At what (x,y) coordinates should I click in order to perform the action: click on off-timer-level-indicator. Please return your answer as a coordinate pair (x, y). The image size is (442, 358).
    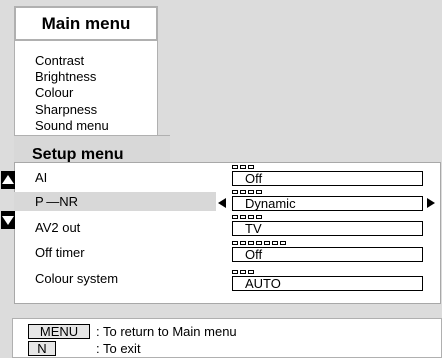
    Looking at the image, I should click on (259, 243).